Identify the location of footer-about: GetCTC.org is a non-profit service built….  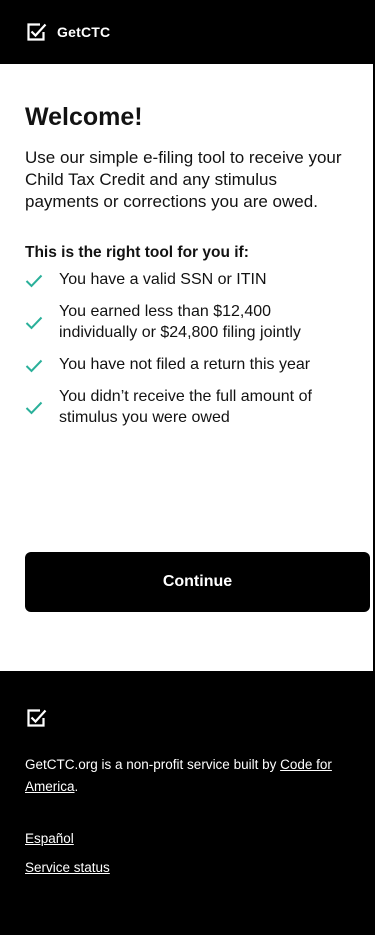
(187, 776).